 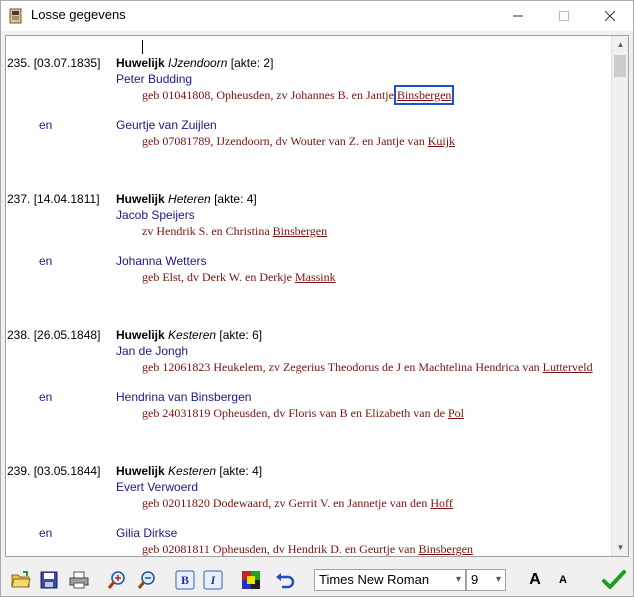 I want to click on scroll-down-arrow-icon: ▼, so click(x=620, y=547).